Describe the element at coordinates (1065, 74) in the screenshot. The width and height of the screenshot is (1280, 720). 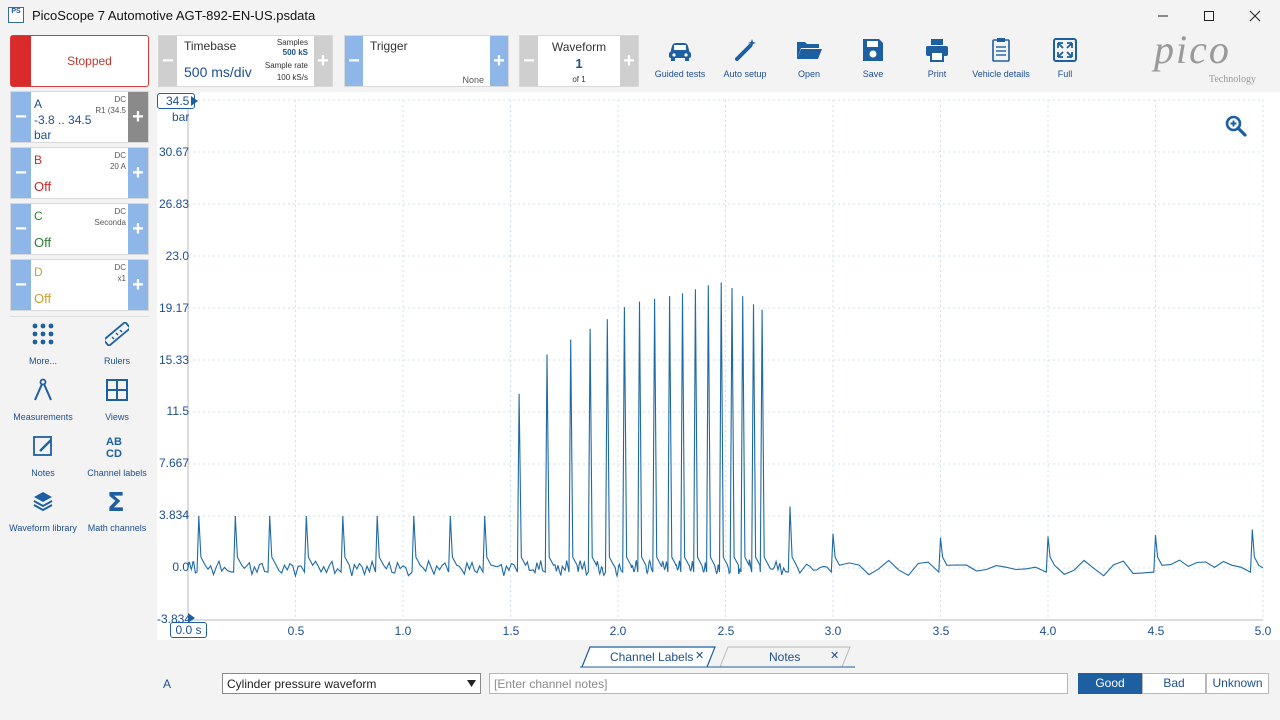
I see `full-label: Full` at that location.